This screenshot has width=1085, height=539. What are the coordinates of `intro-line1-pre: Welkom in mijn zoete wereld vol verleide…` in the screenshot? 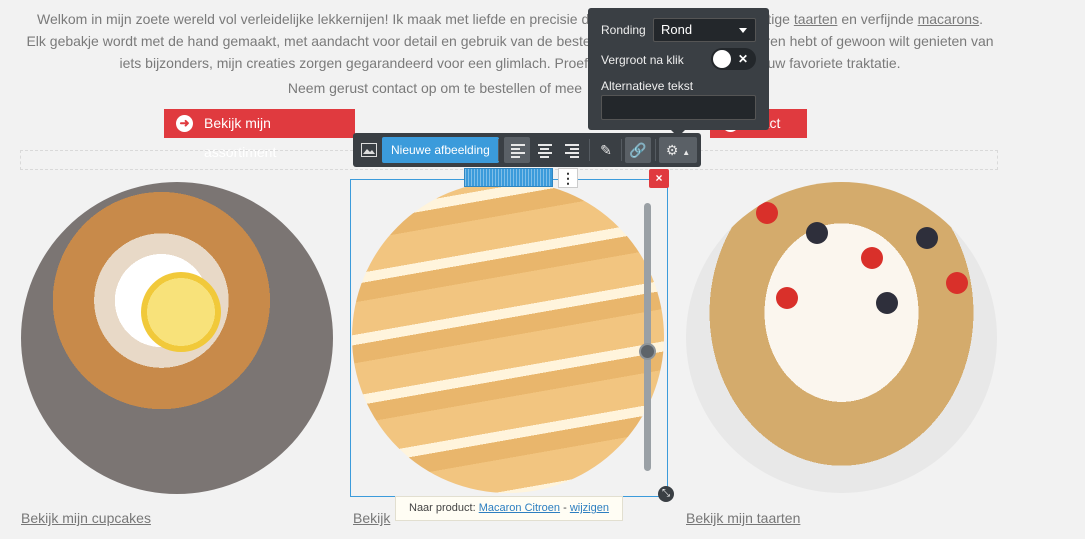 It's located at (325, 19).